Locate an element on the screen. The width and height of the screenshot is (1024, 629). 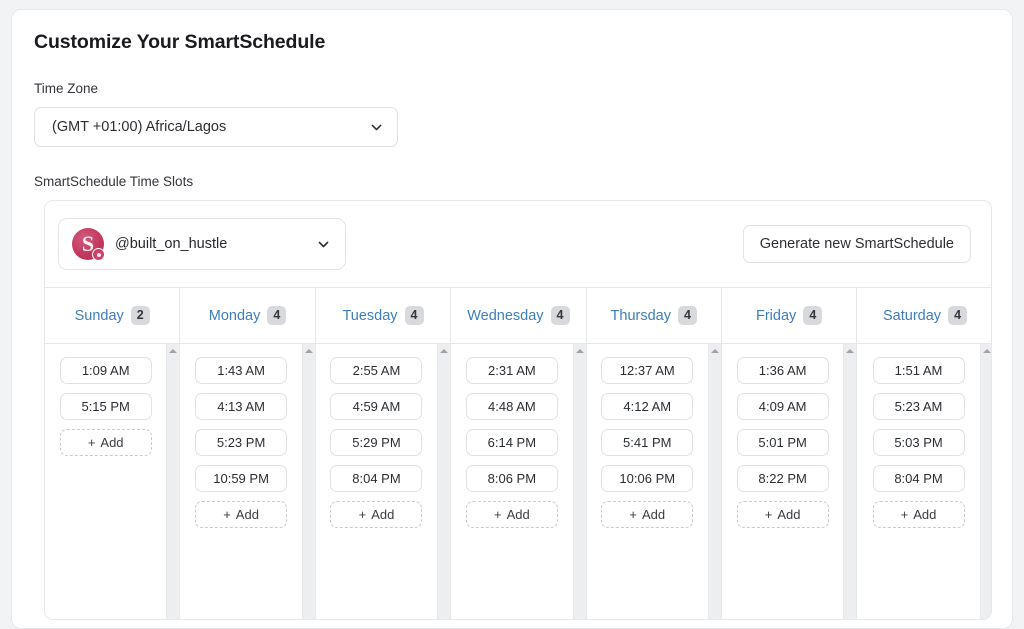
time-slot-chip: 5:41 PM is located at coordinates (647, 442).